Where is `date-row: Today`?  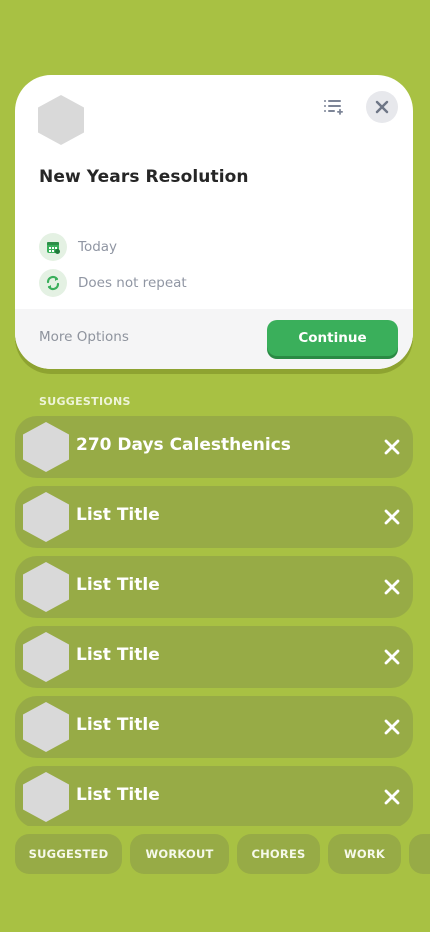
date-row: Today is located at coordinates (78, 247).